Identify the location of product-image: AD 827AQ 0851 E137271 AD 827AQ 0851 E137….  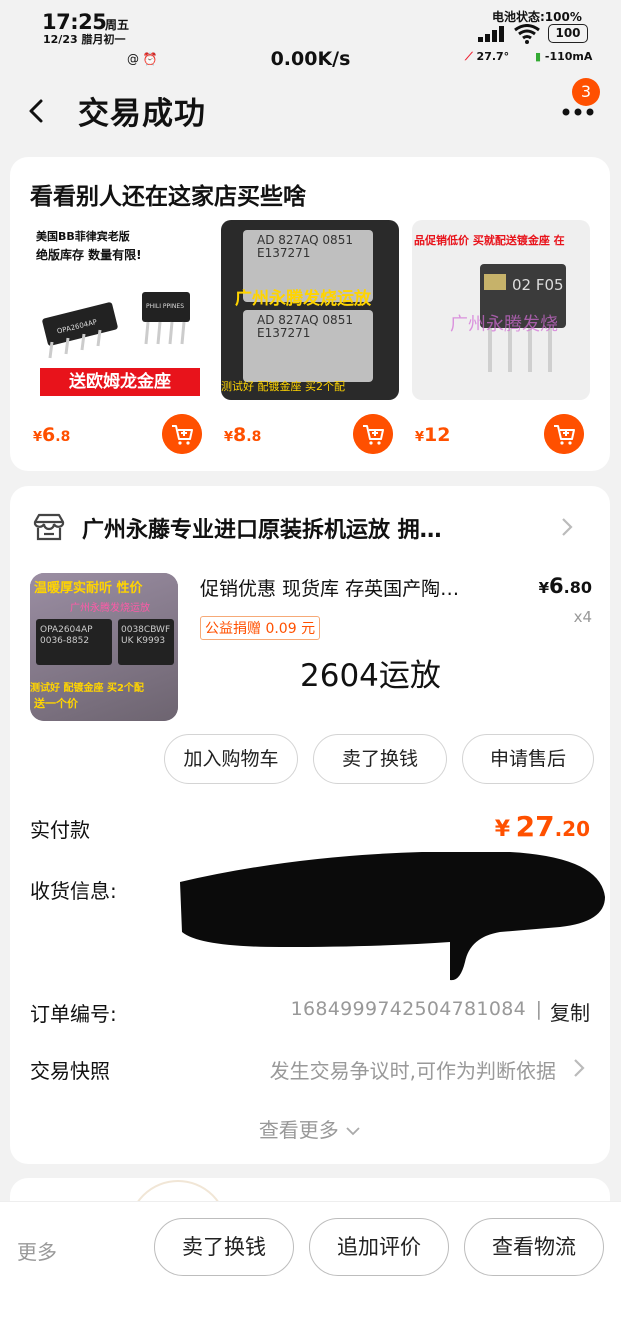
(310, 310).